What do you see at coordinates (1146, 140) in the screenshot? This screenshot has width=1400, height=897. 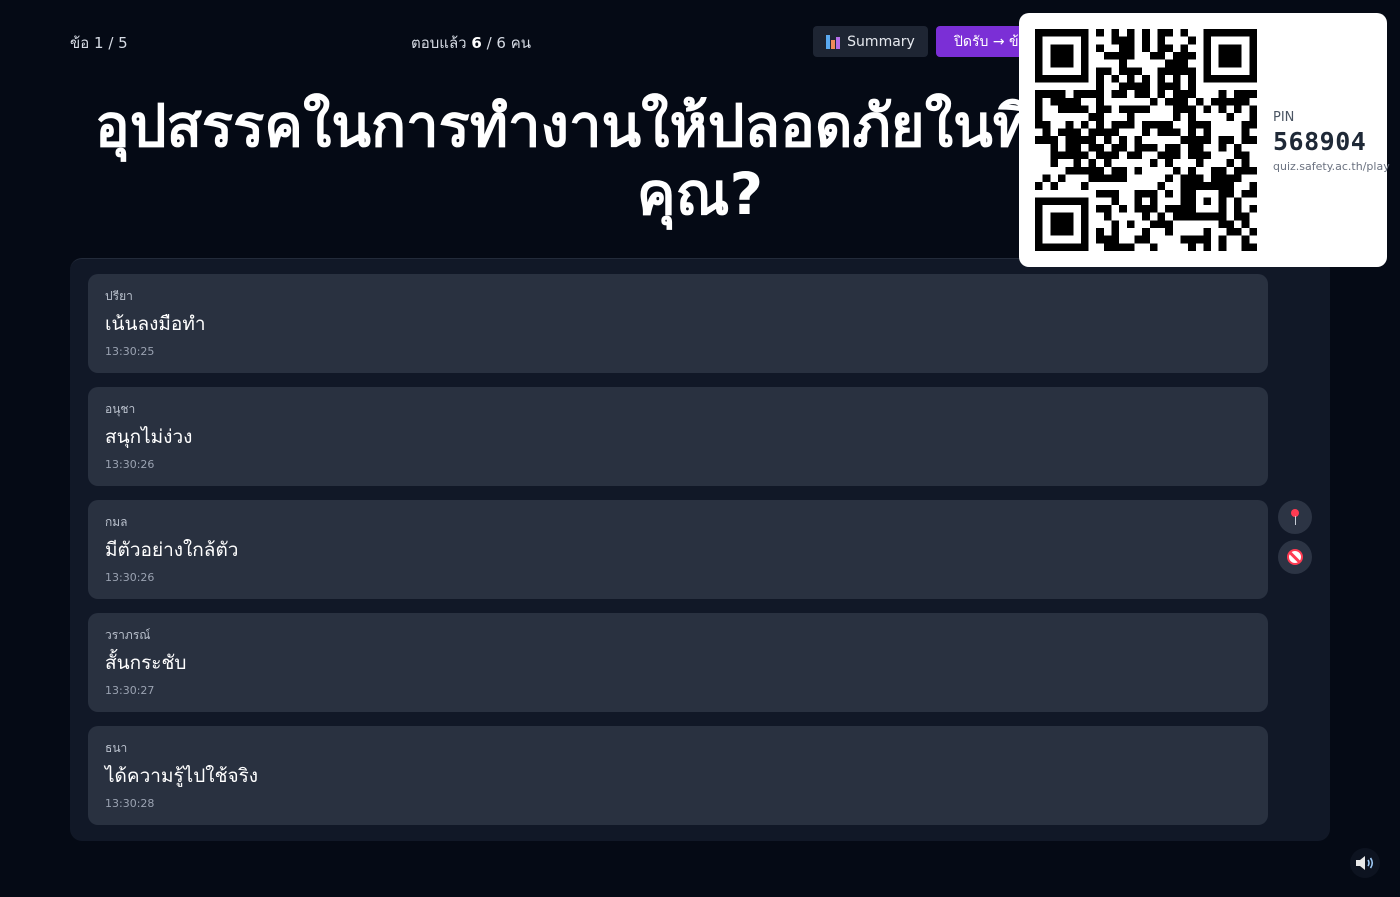 I see `qr-code` at bounding box center [1146, 140].